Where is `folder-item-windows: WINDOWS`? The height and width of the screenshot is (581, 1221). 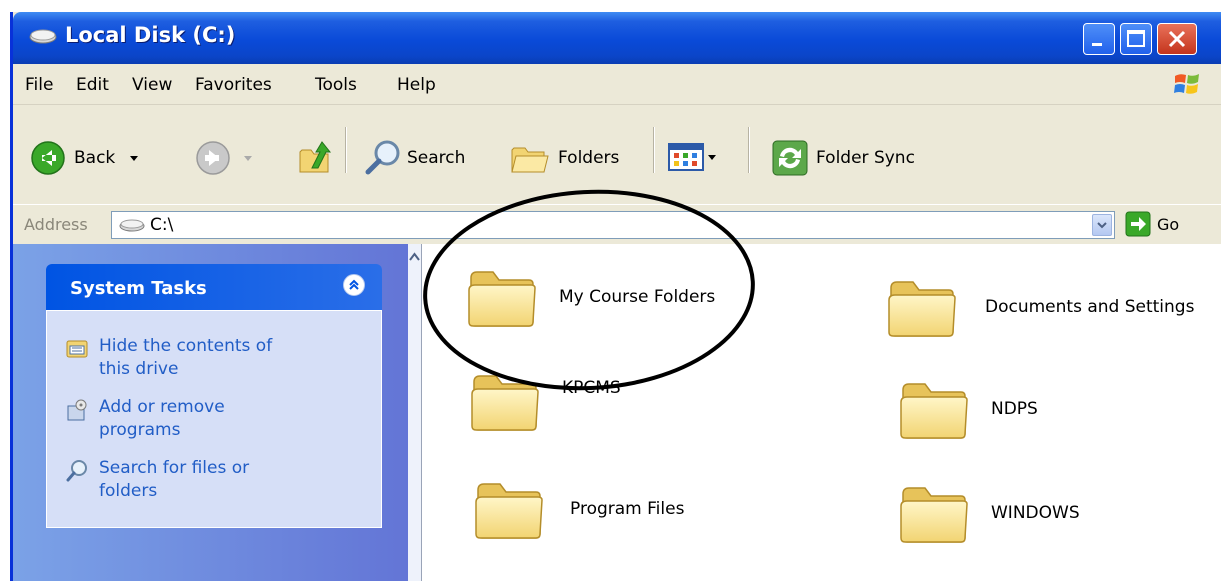
folder-item-windows: WINDOWS is located at coordinates (989, 513).